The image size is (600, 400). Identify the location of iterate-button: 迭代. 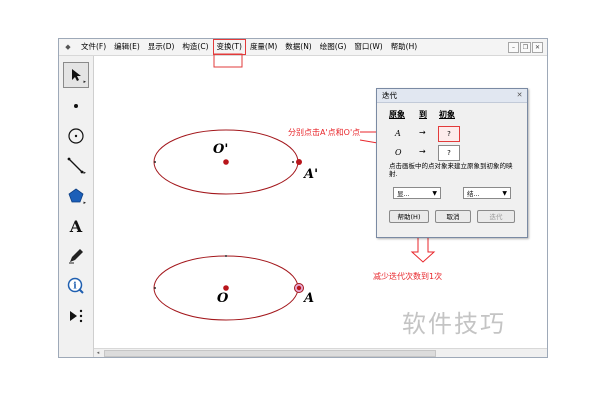
(496, 216).